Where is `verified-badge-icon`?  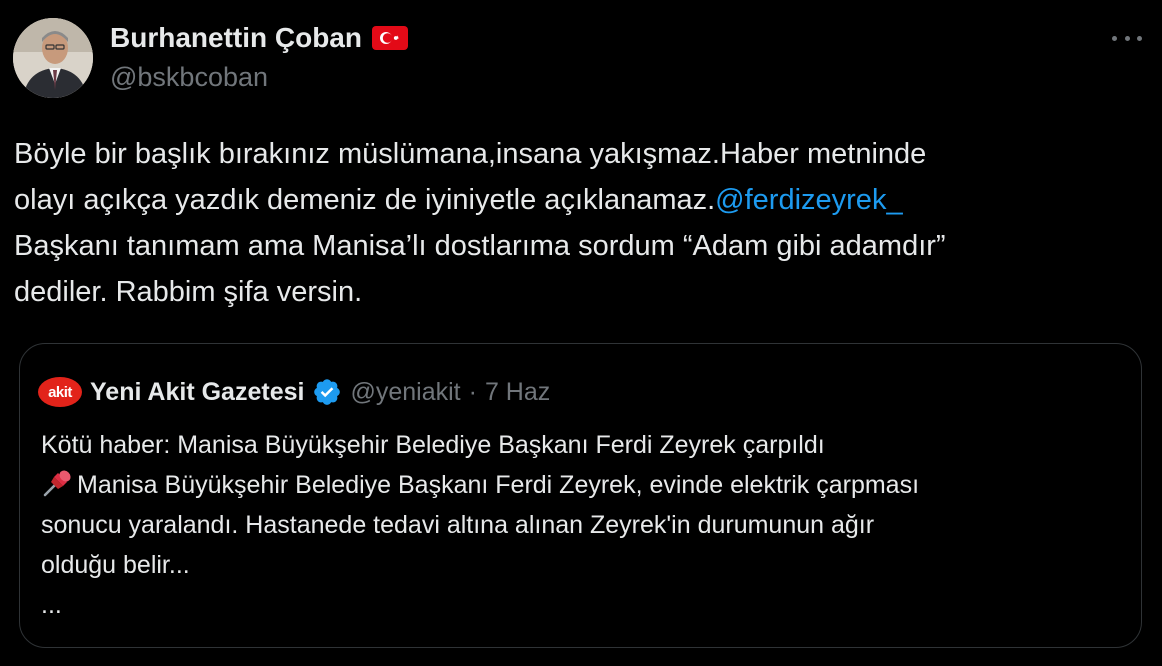 verified-badge-icon is located at coordinates (327, 392).